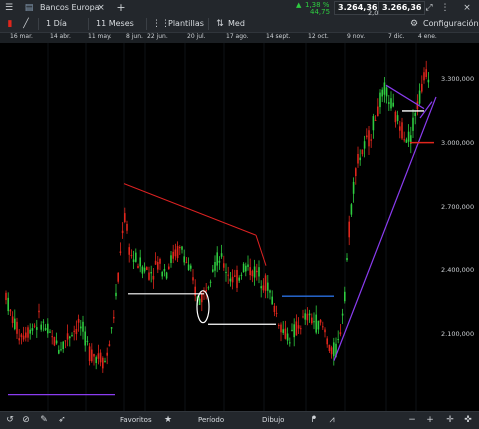 The image size is (479, 429). I want to click on close-tab-icon: ×, so click(101, 8).